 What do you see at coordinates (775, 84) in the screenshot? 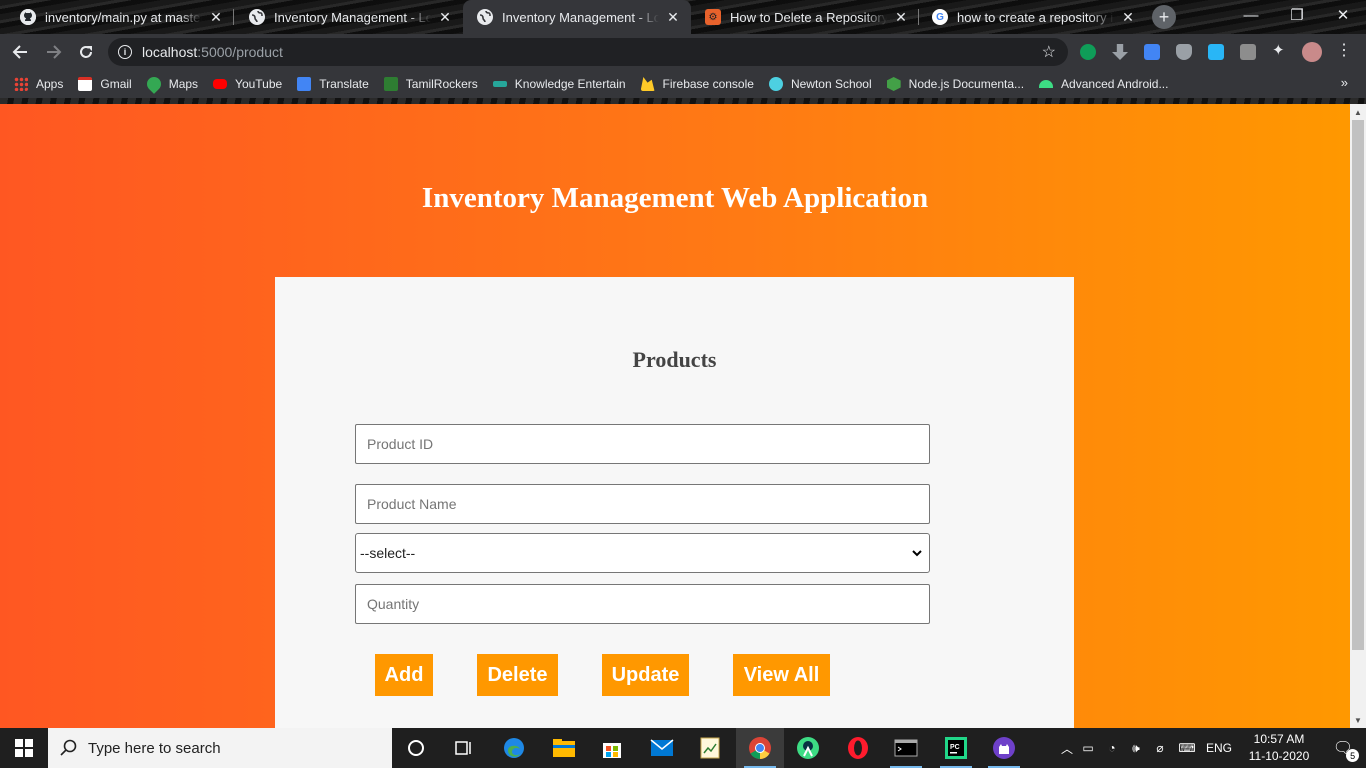
I see `newton-icon` at bounding box center [775, 84].